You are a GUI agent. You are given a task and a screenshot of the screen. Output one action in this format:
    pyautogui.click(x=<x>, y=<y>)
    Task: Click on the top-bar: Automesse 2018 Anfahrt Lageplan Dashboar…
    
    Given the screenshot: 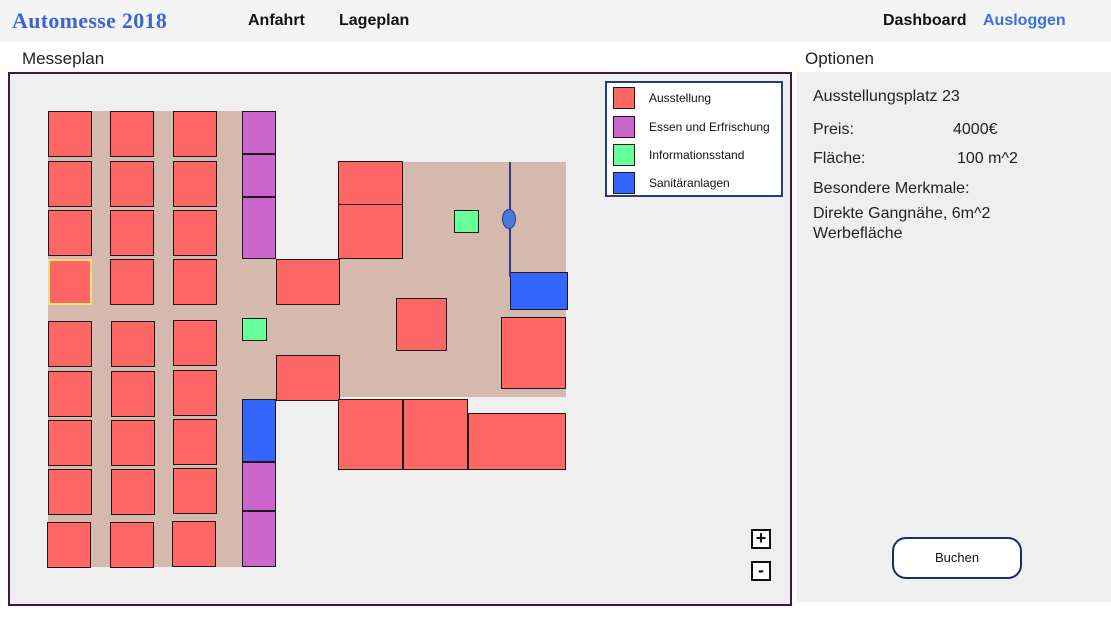 What is the action you would take?
    pyautogui.click(x=555, y=21)
    